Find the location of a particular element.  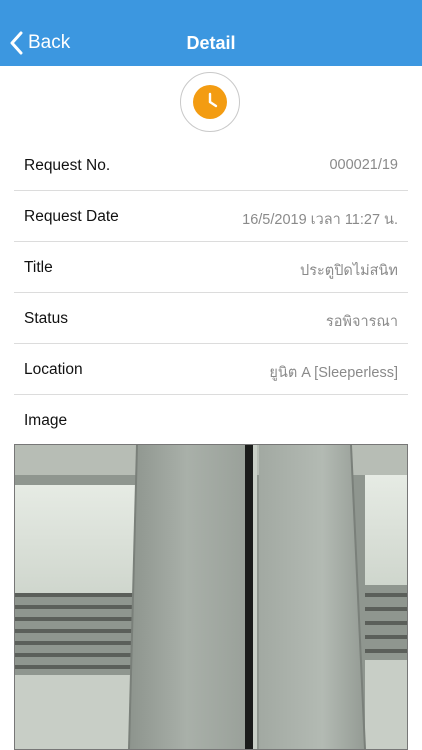

detail-row-location: Location ยูนิต A [Sleeperless] is located at coordinates (211, 369).